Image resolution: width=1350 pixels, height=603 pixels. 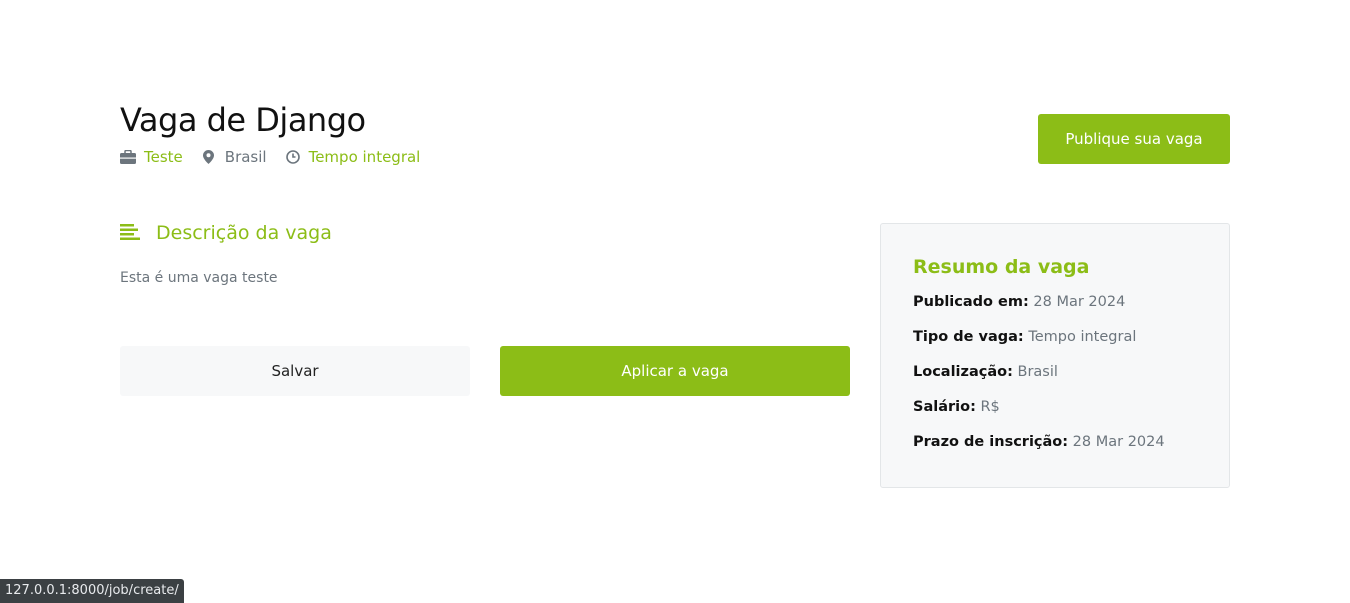 What do you see at coordinates (92, 591) in the screenshot?
I see `browser-status-url: 127.0.0.1:8000/job/create/` at bounding box center [92, 591].